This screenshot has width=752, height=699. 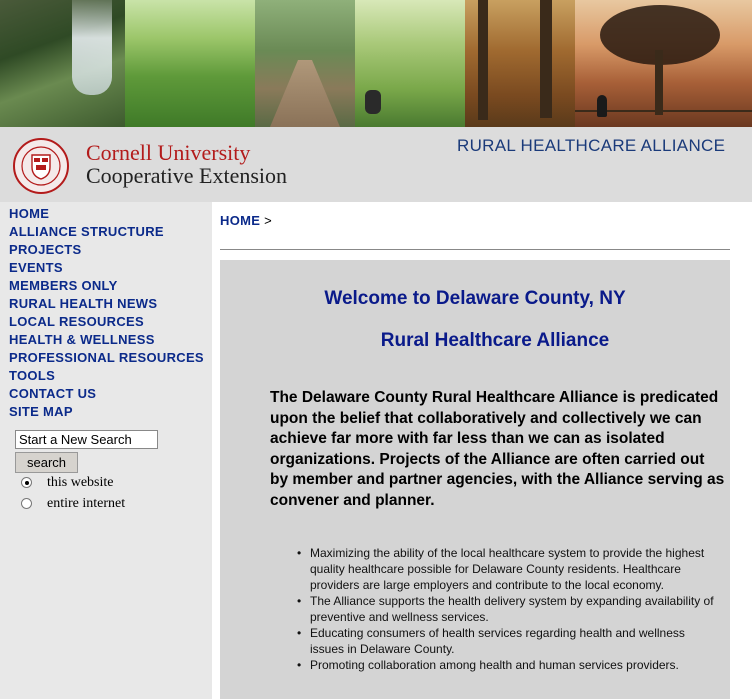 I want to click on cornell-seal-icon, so click(x=41, y=166).